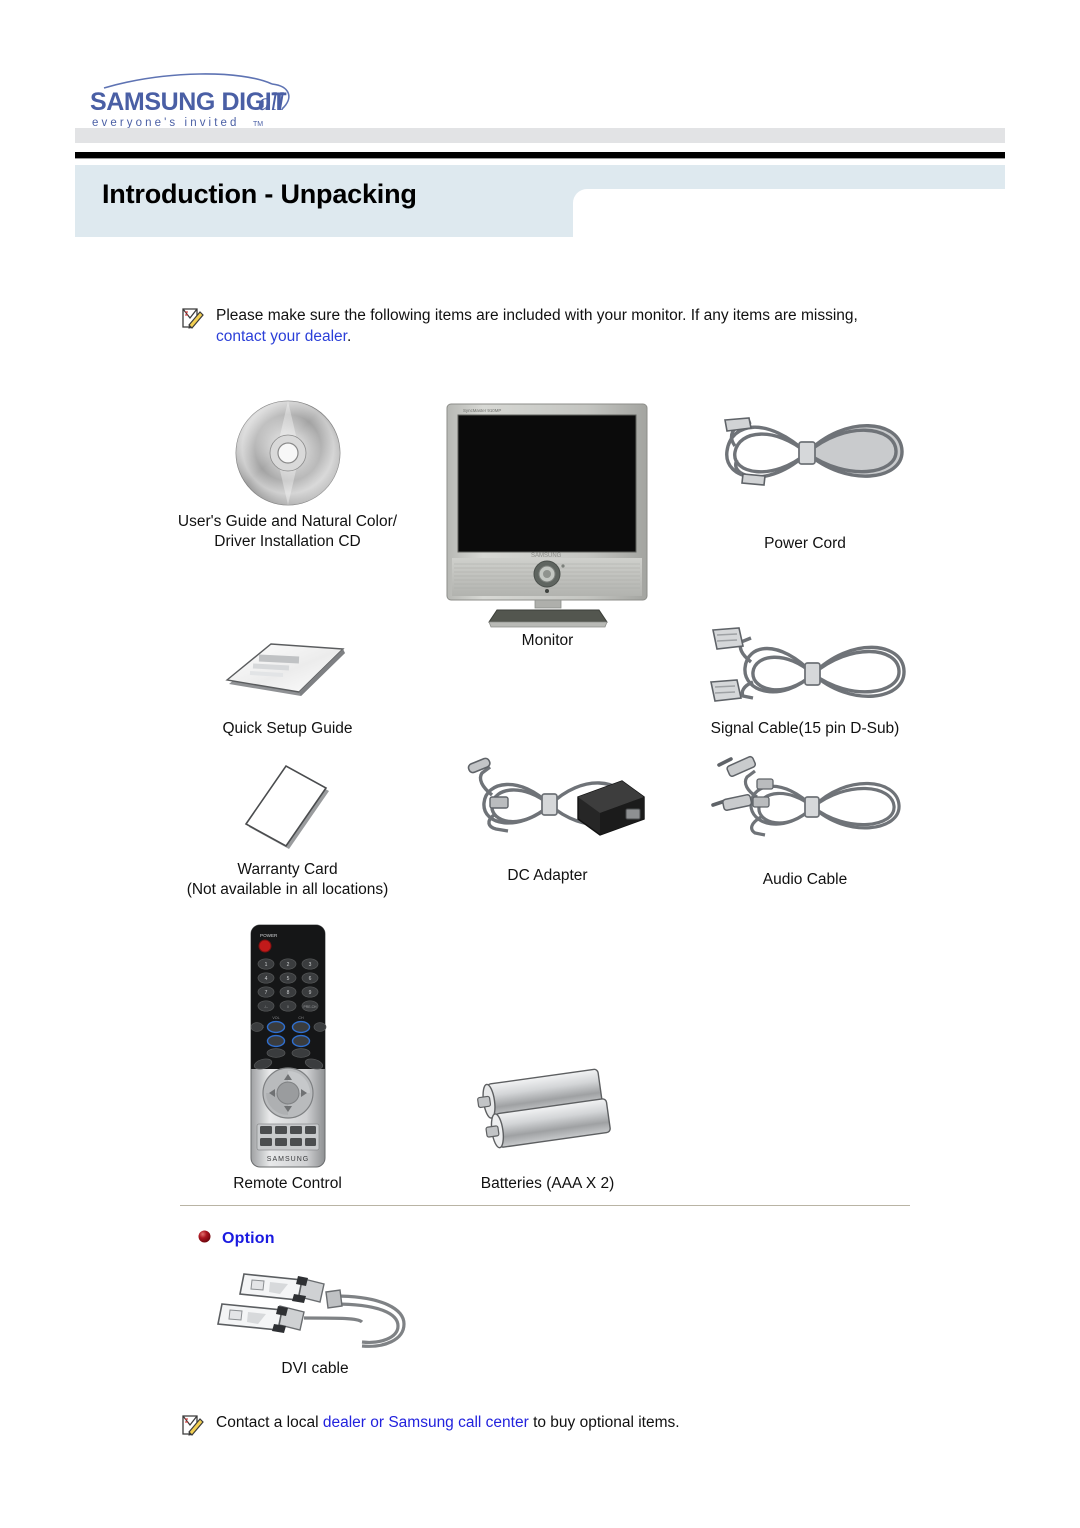 Image resolution: width=1080 pixels, height=1528 pixels. I want to click on svg-text: 5, so click(287, 979).